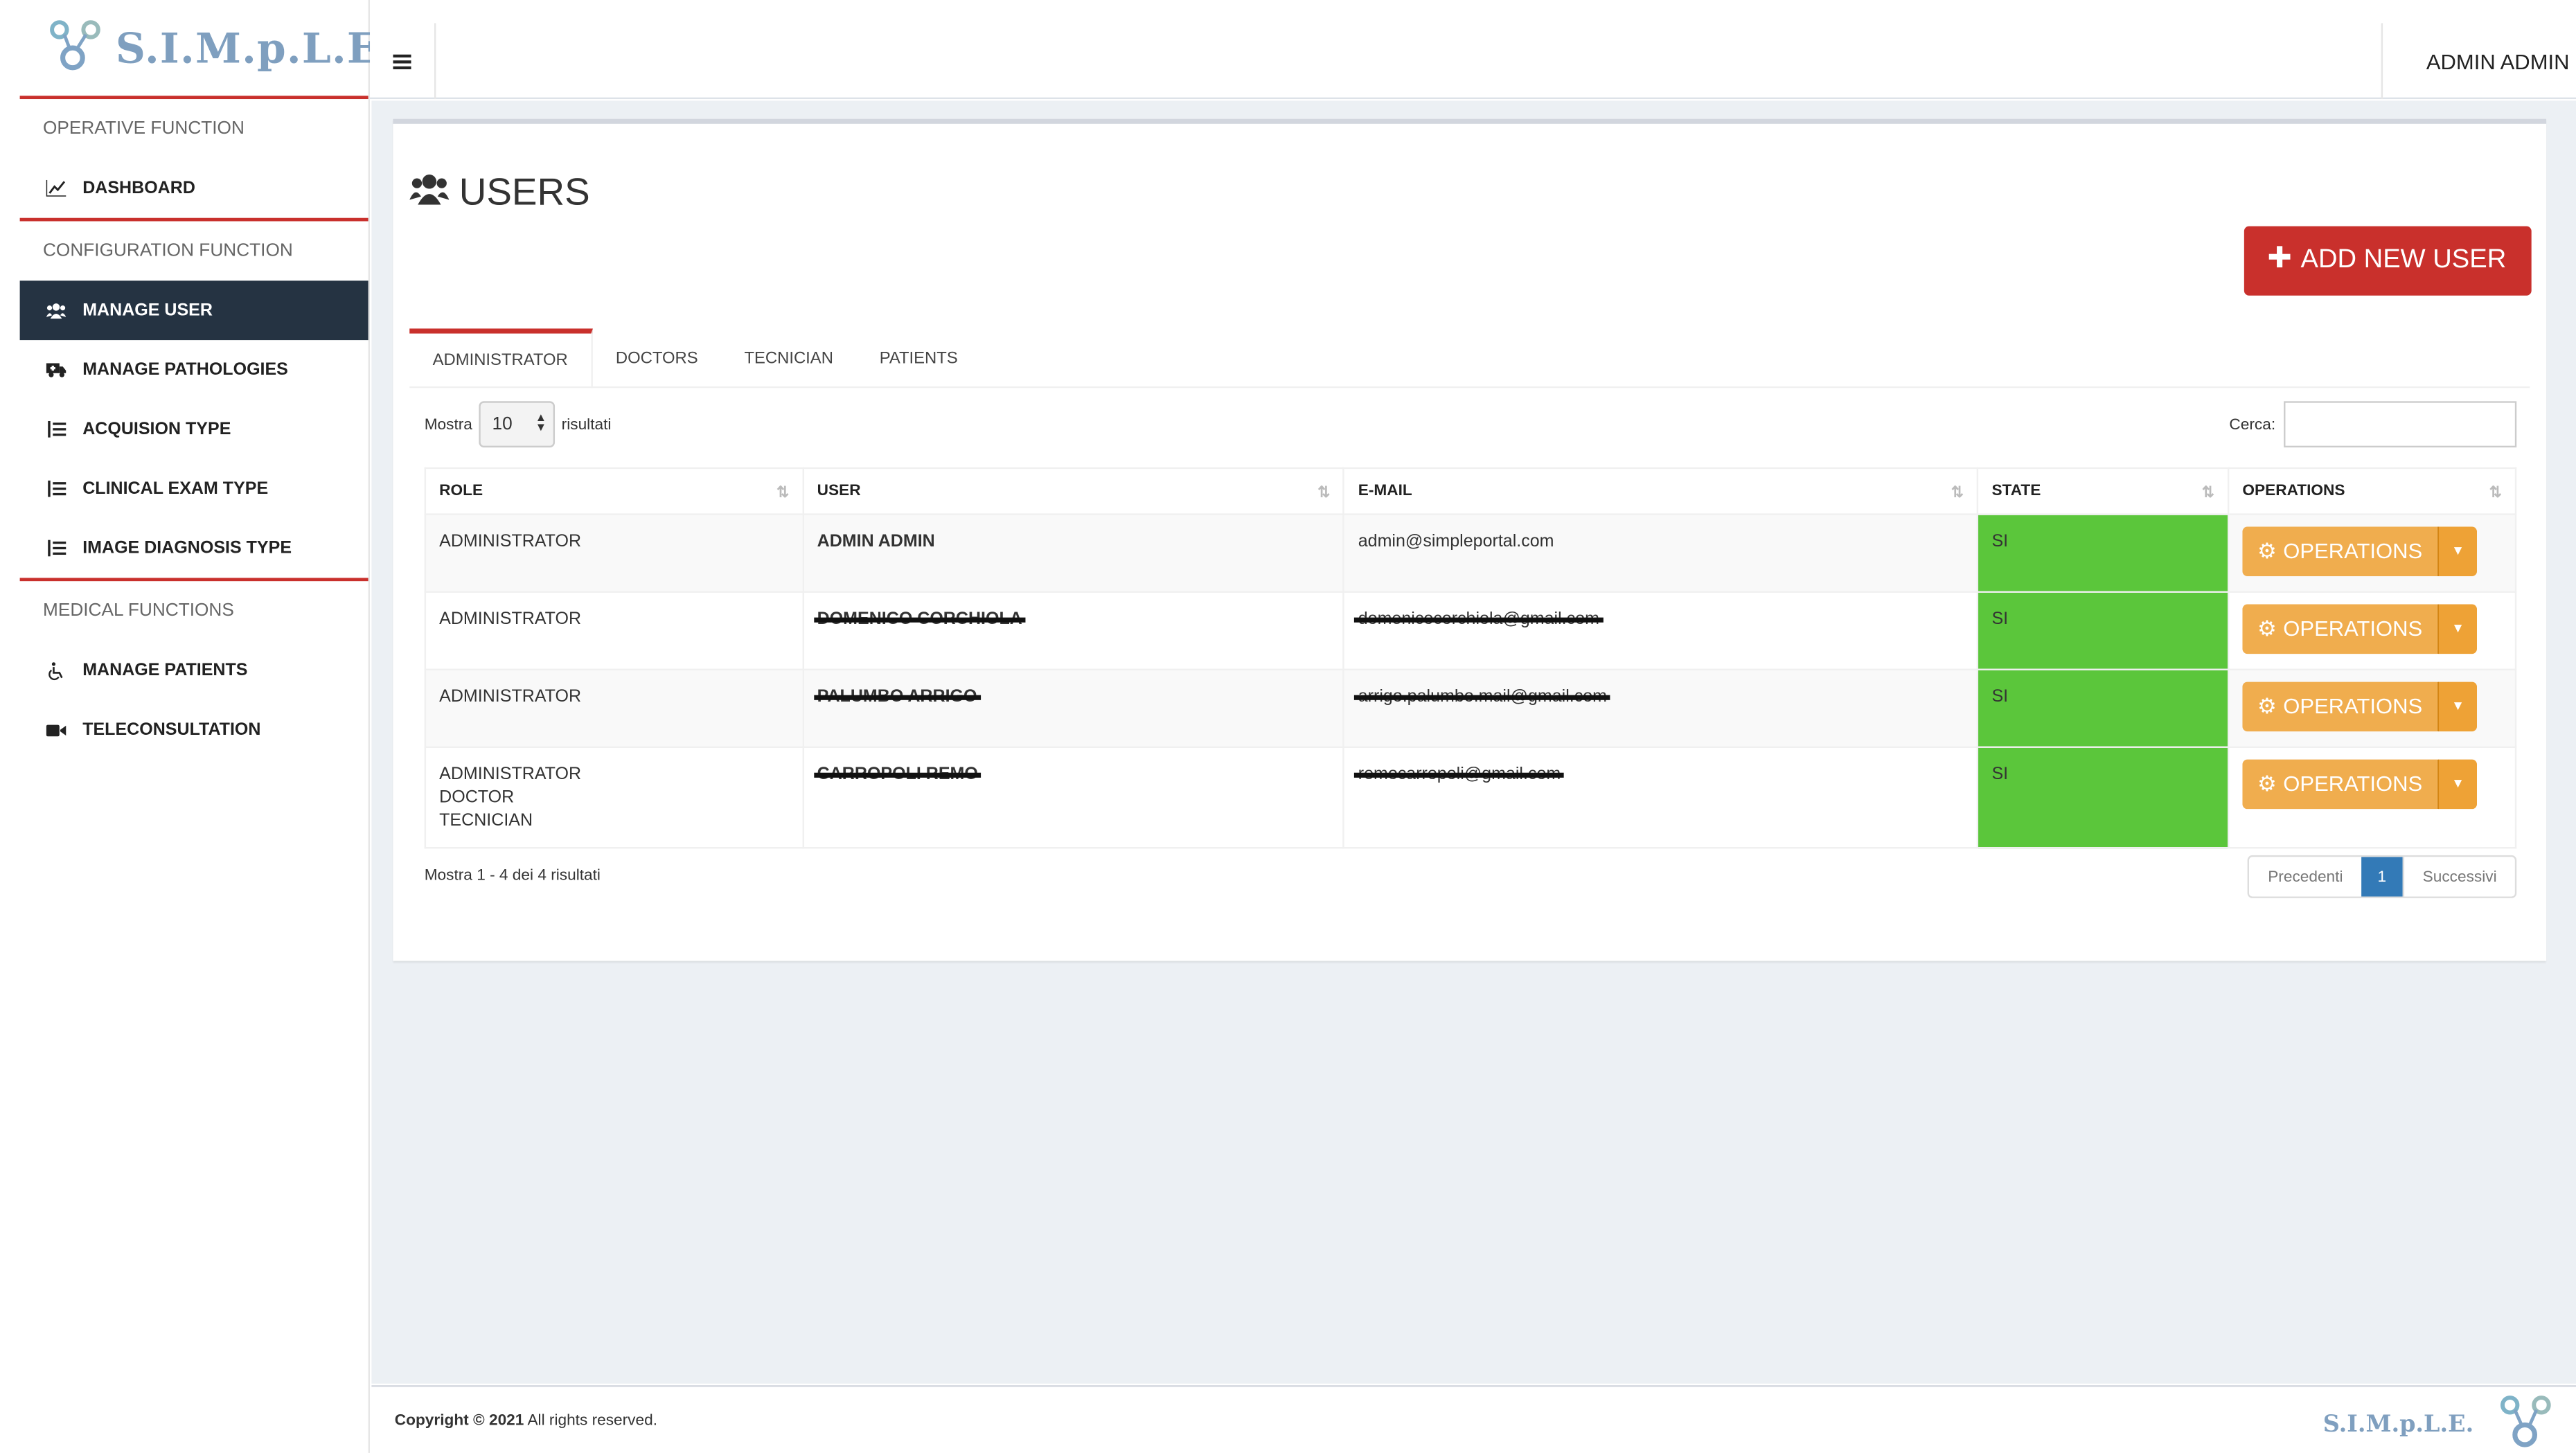 The image size is (2576, 1453). Describe the element at coordinates (1073, 553) in the screenshot. I see `cell-user: ADMIN ADMIN` at that location.